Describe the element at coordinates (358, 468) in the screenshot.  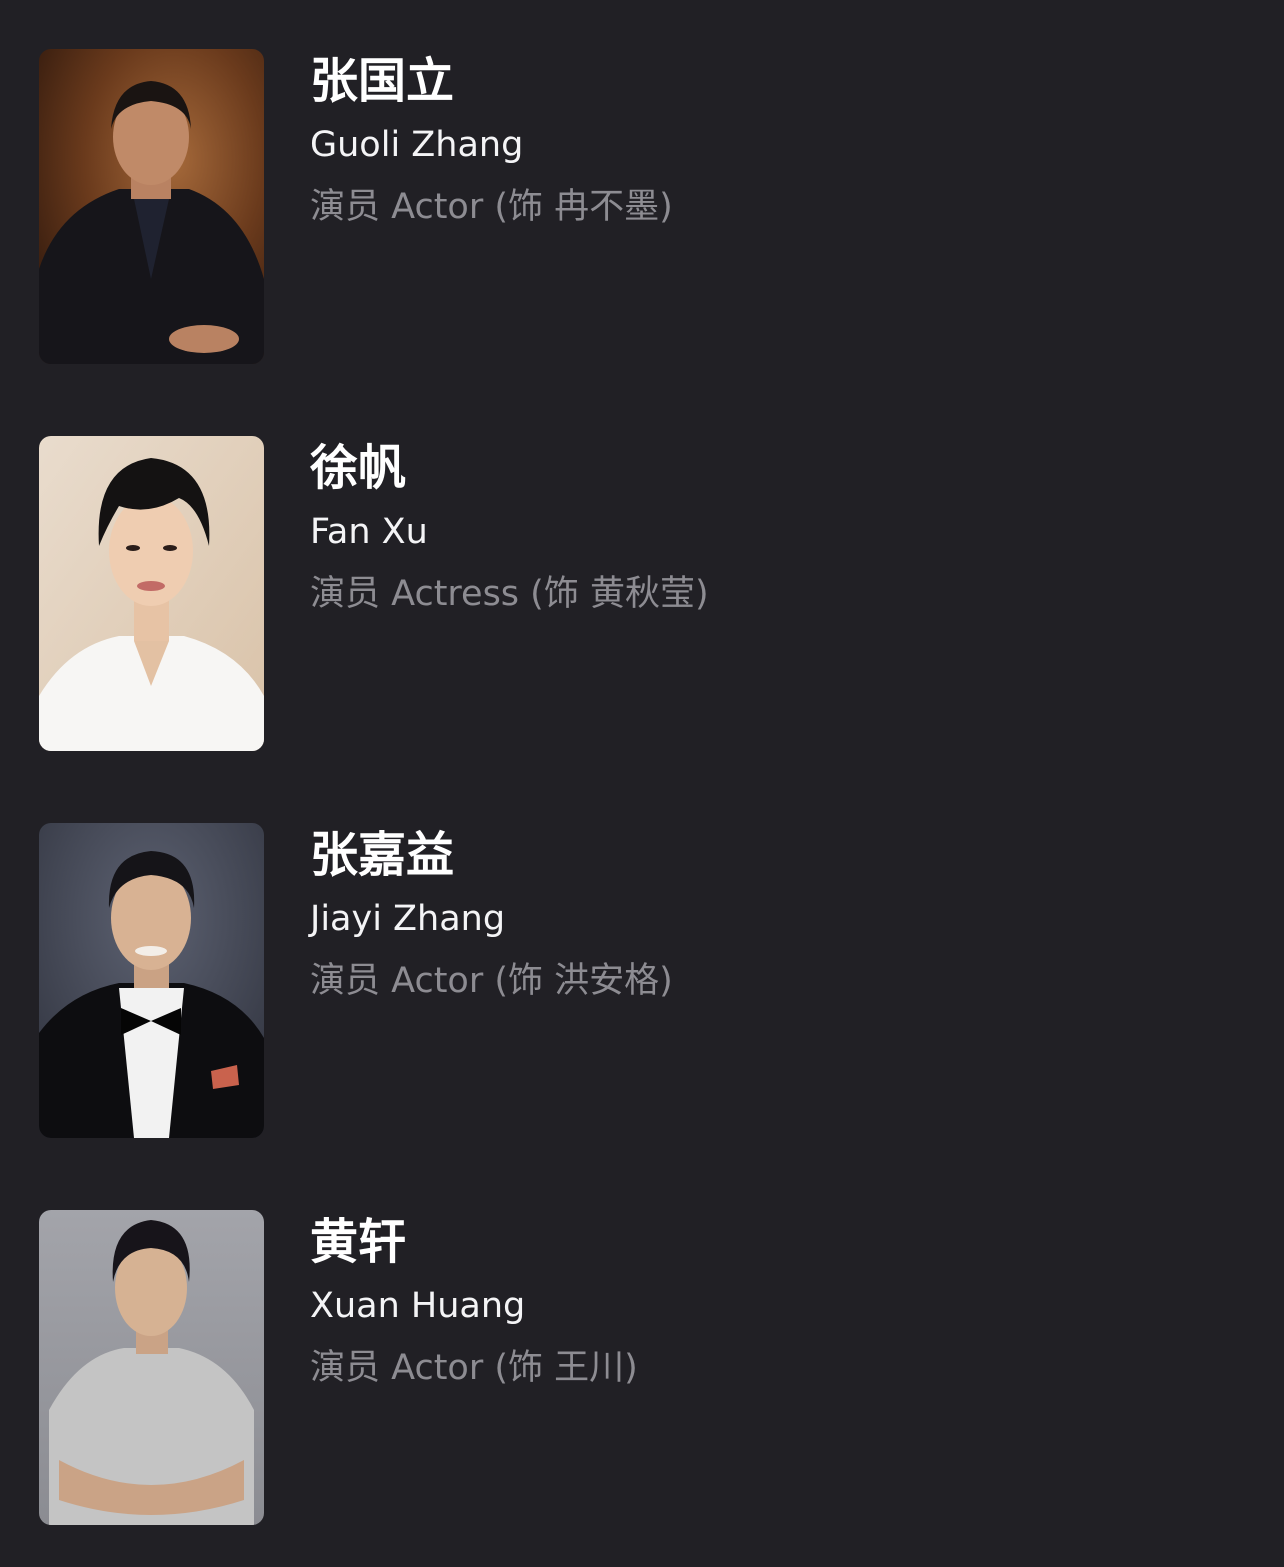
I see `cast-name-chinese: 徐帆` at that location.